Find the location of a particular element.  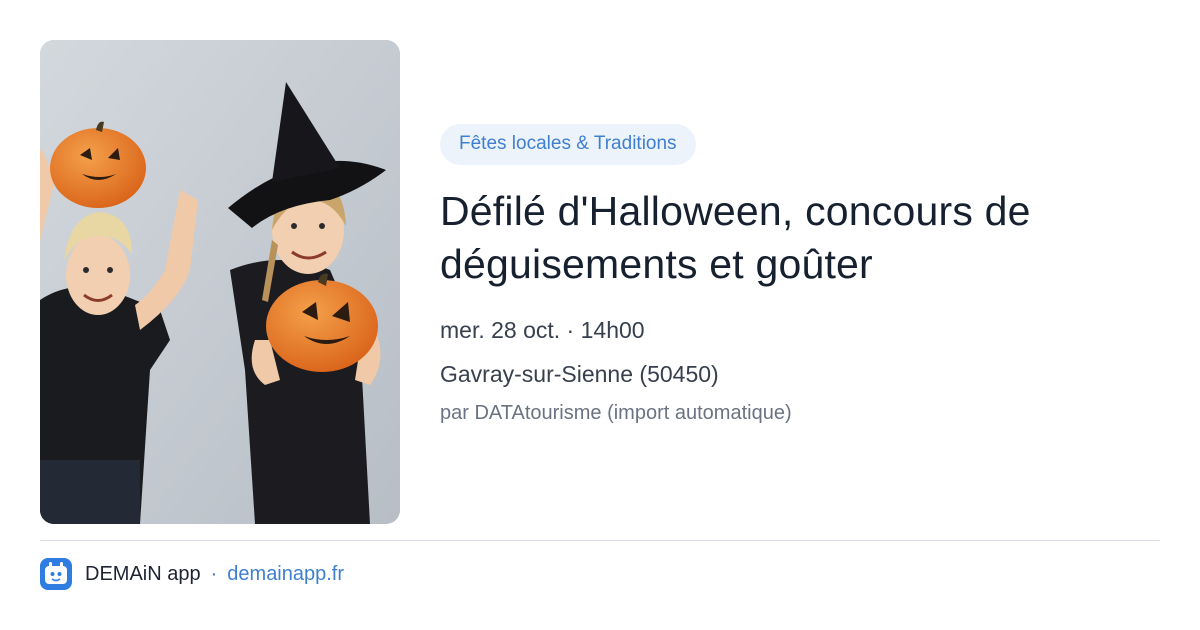

app-domain-link: demainapp.fr is located at coordinates (285, 574).